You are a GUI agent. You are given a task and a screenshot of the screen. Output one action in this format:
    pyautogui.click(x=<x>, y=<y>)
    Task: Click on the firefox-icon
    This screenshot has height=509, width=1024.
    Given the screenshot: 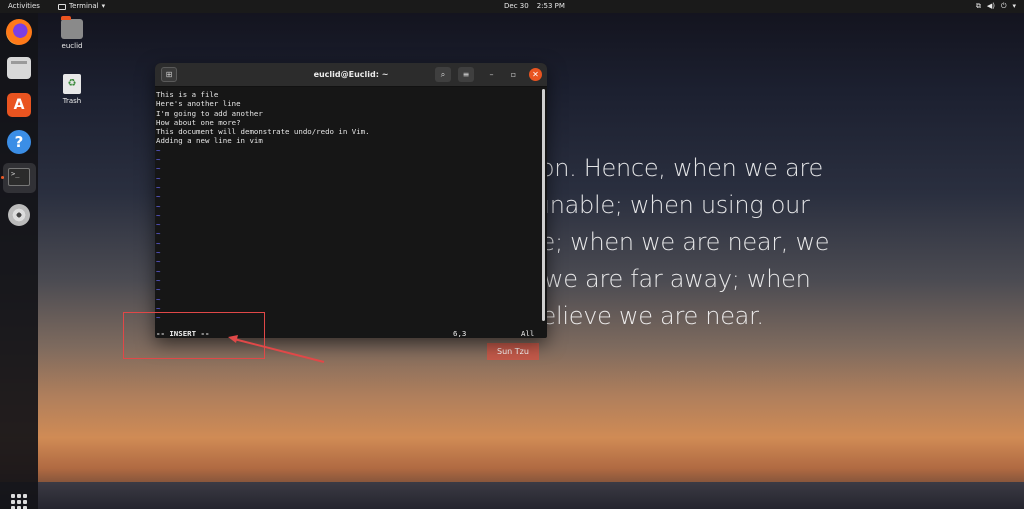 What is the action you would take?
    pyautogui.click(x=19, y=32)
    